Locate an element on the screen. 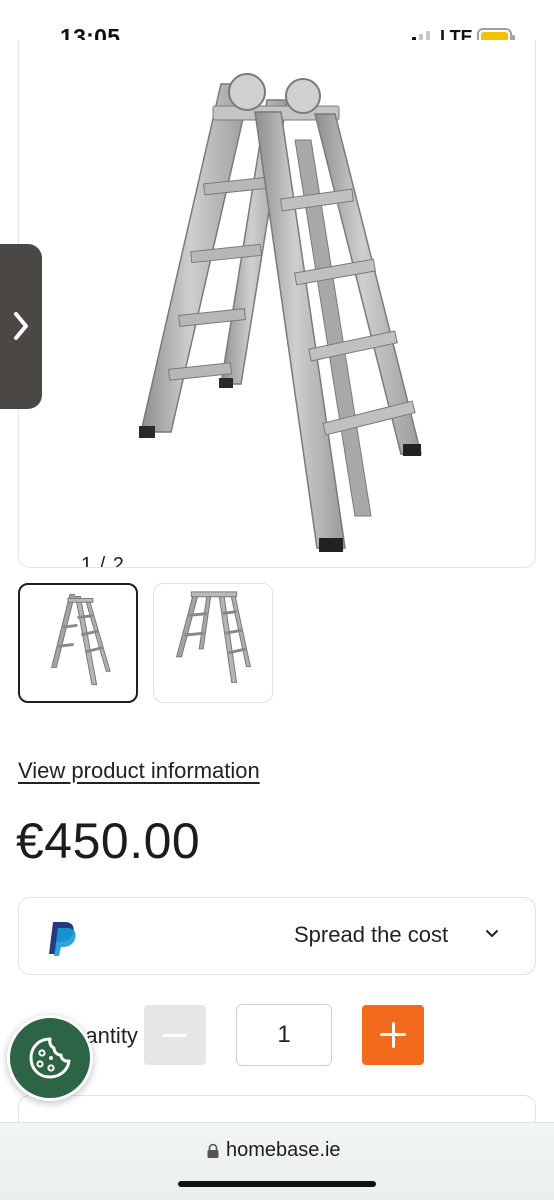 This screenshot has width=554, height=1200. home-indicator is located at coordinates (277, 1184).